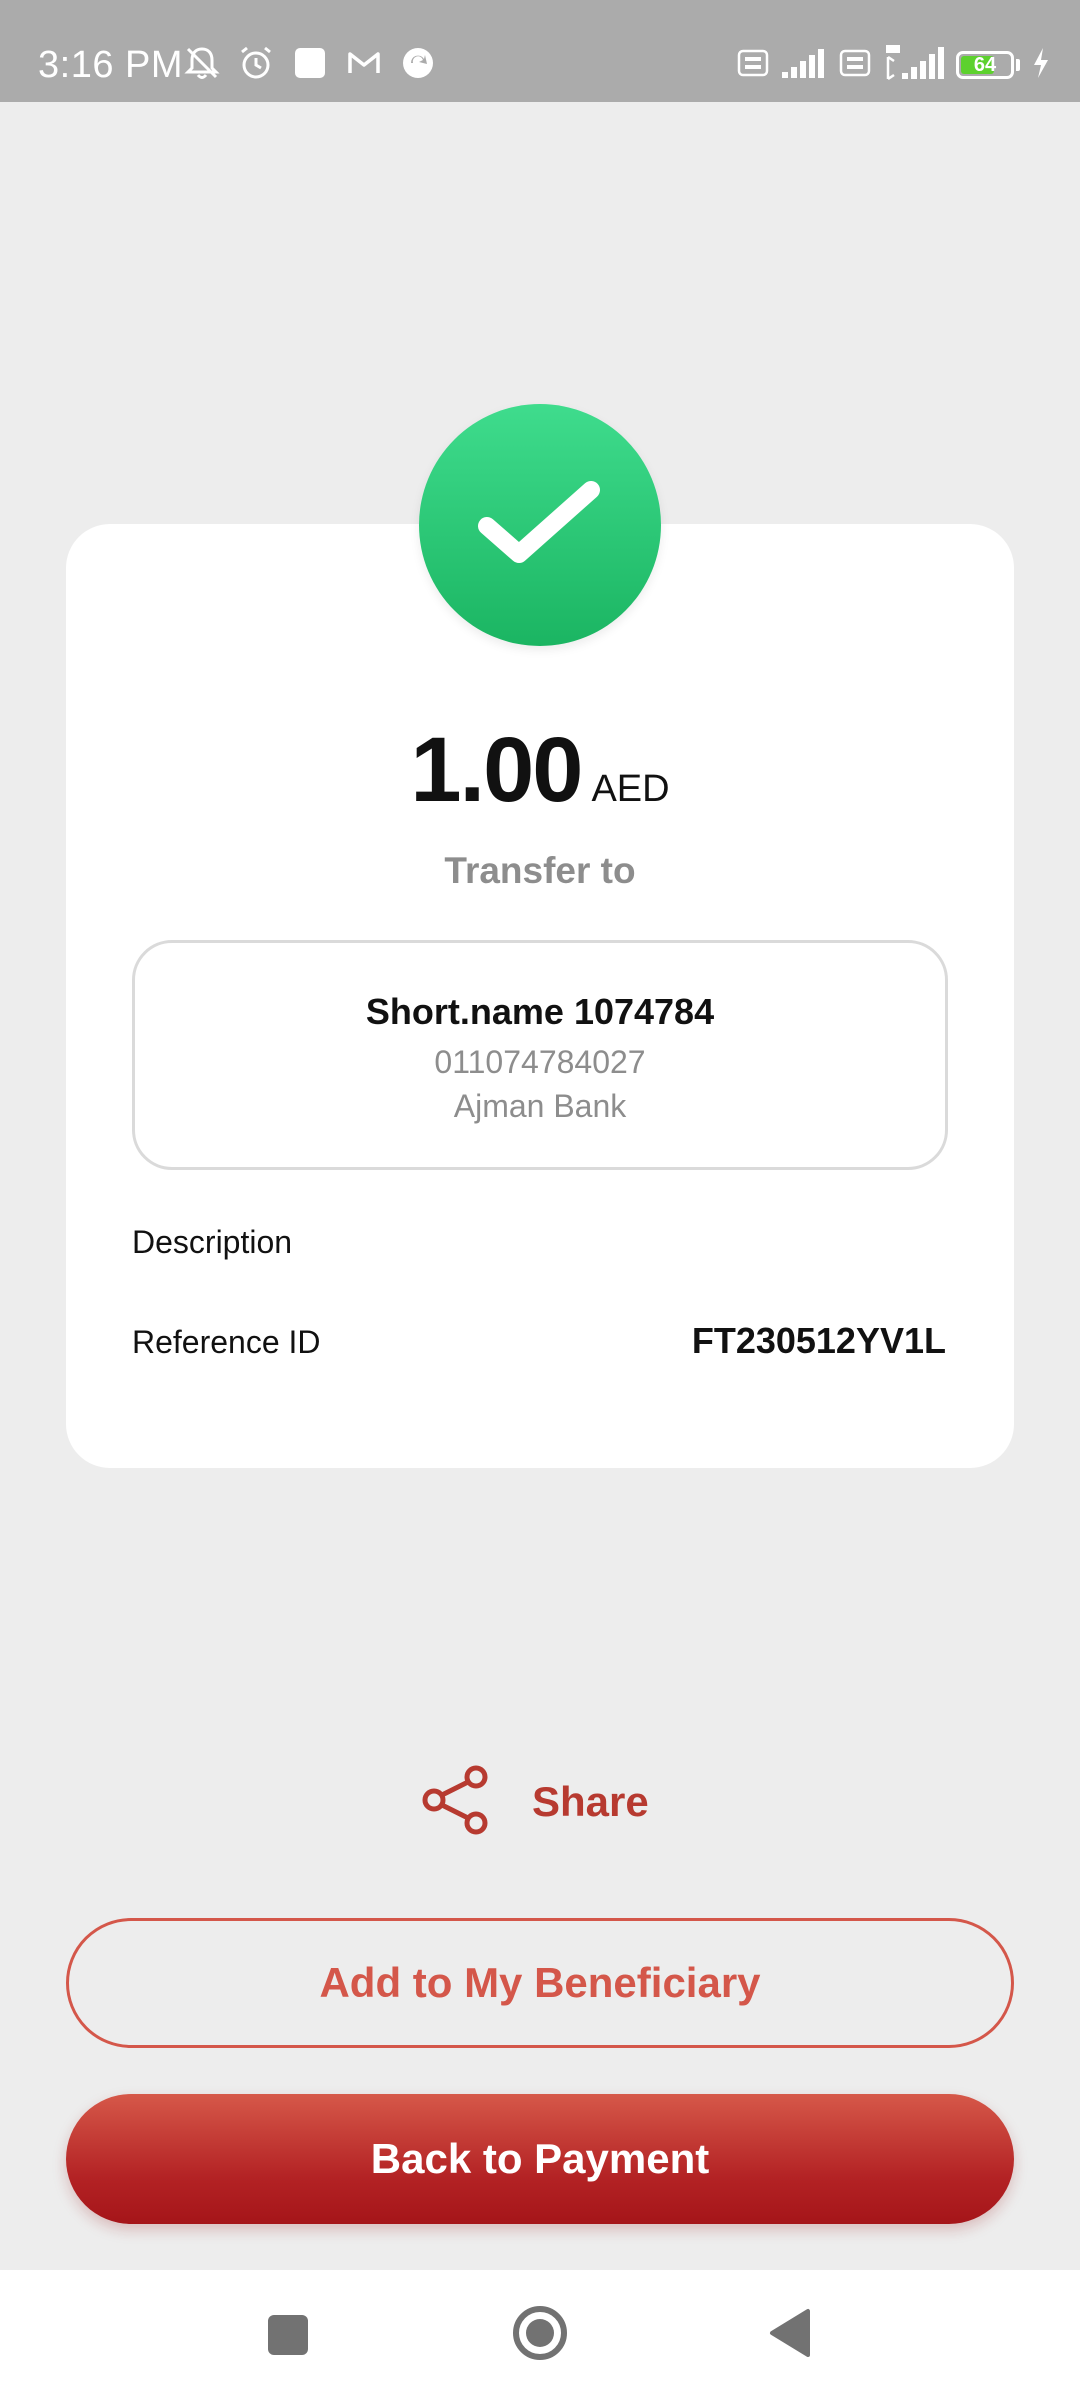 Image resolution: width=1080 pixels, height=2400 pixels. I want to click on amount-row: 1.00 AED, so click(540, 770).